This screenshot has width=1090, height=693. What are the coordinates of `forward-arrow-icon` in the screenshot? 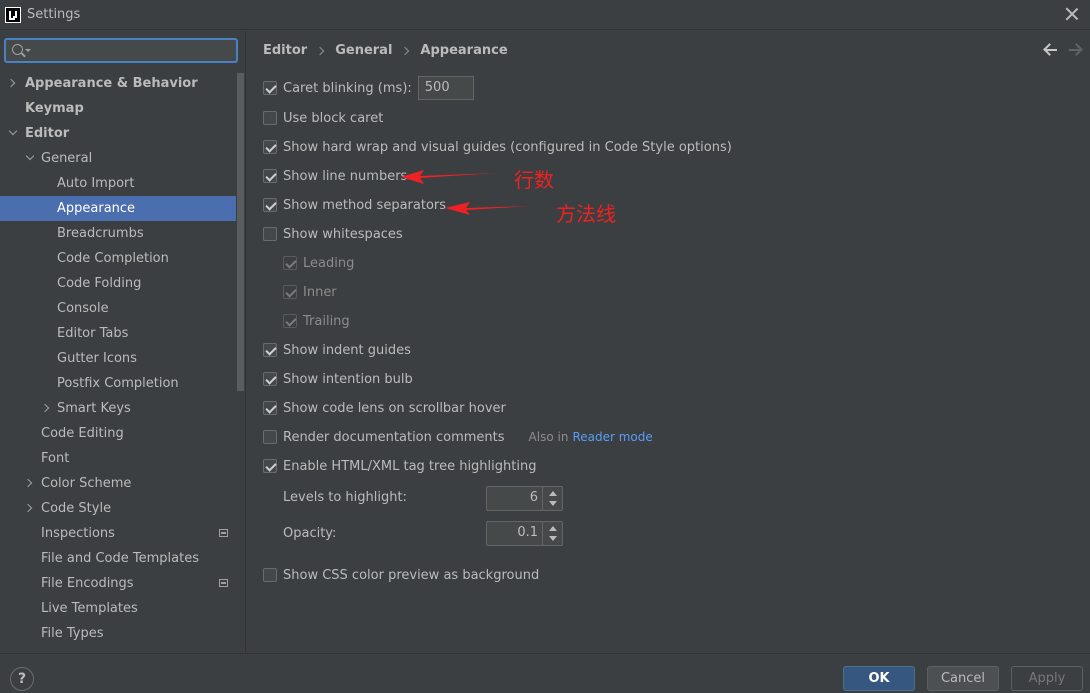 It's located at (1075, 50).